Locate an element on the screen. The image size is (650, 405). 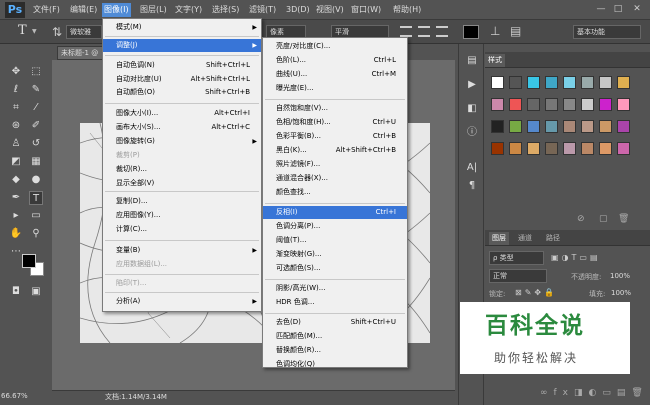
adjust-menu-item: 色调均化(Q) is located at coordinates (335, 364).